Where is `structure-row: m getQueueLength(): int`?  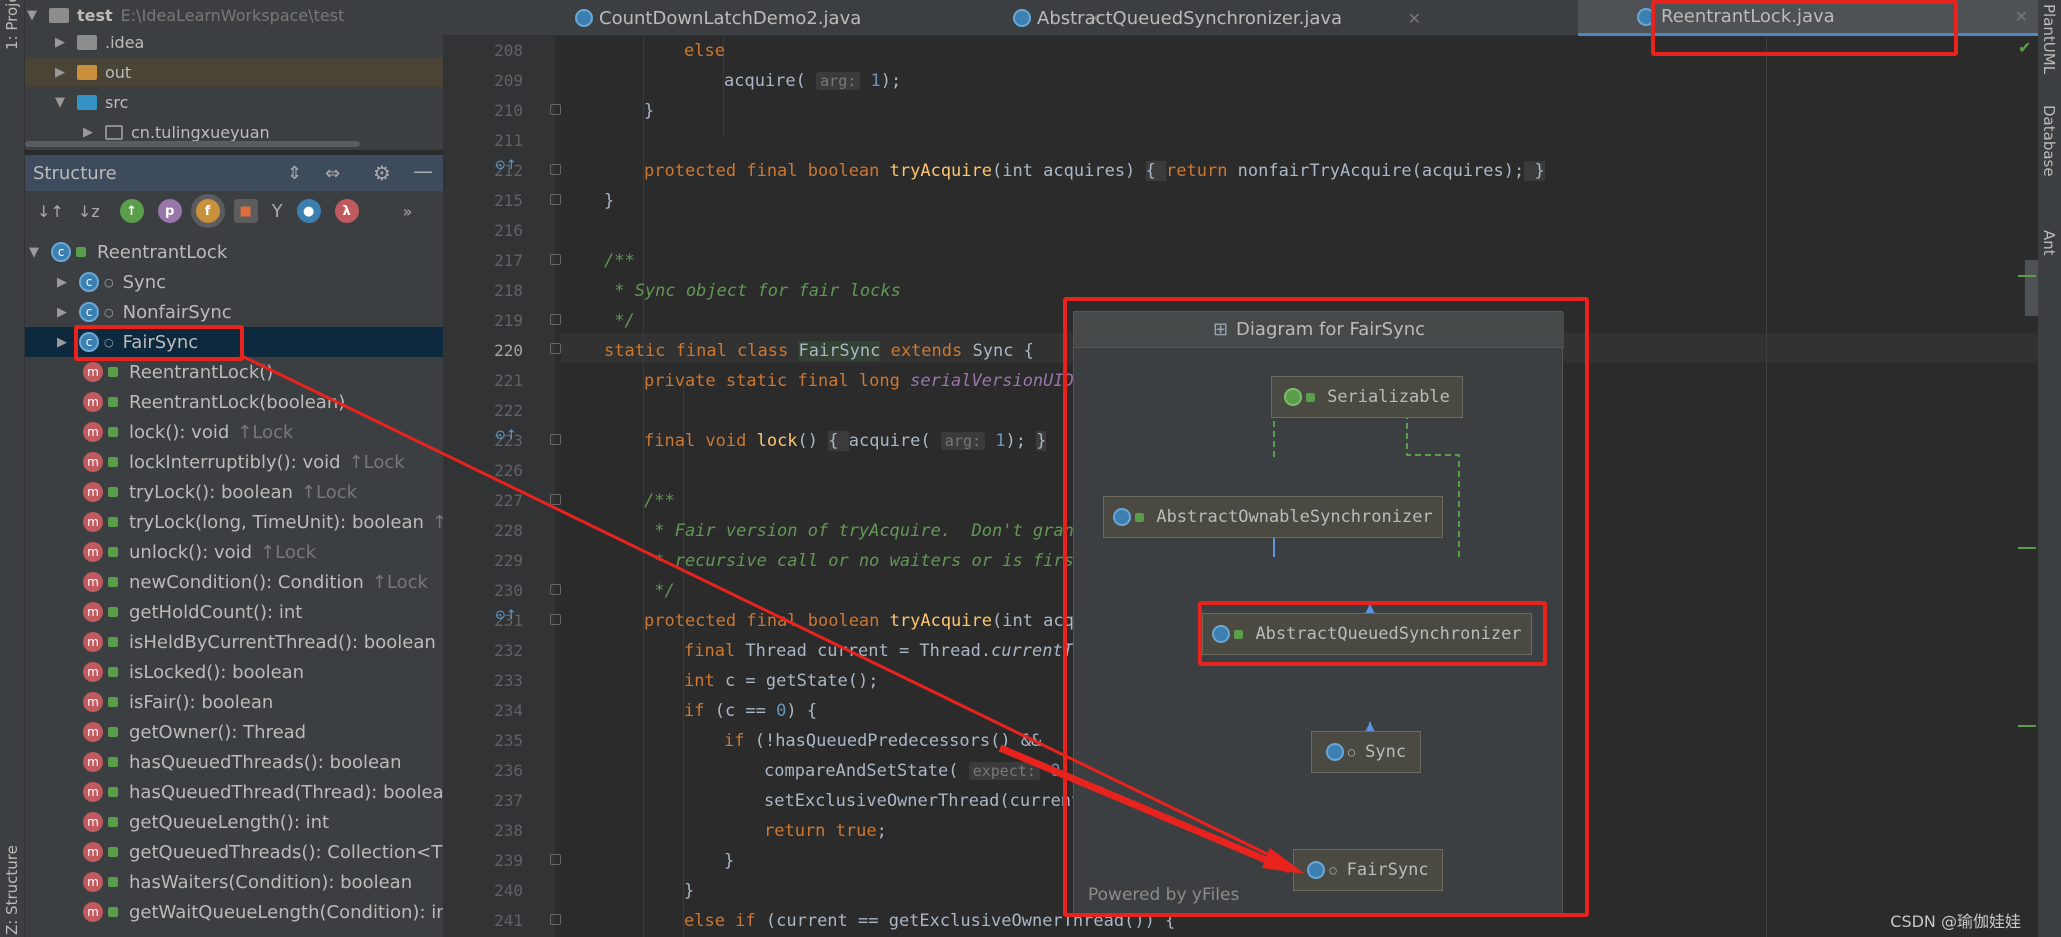 structure-row: m getQueueLength(): int is located at coordinates (234, 822).